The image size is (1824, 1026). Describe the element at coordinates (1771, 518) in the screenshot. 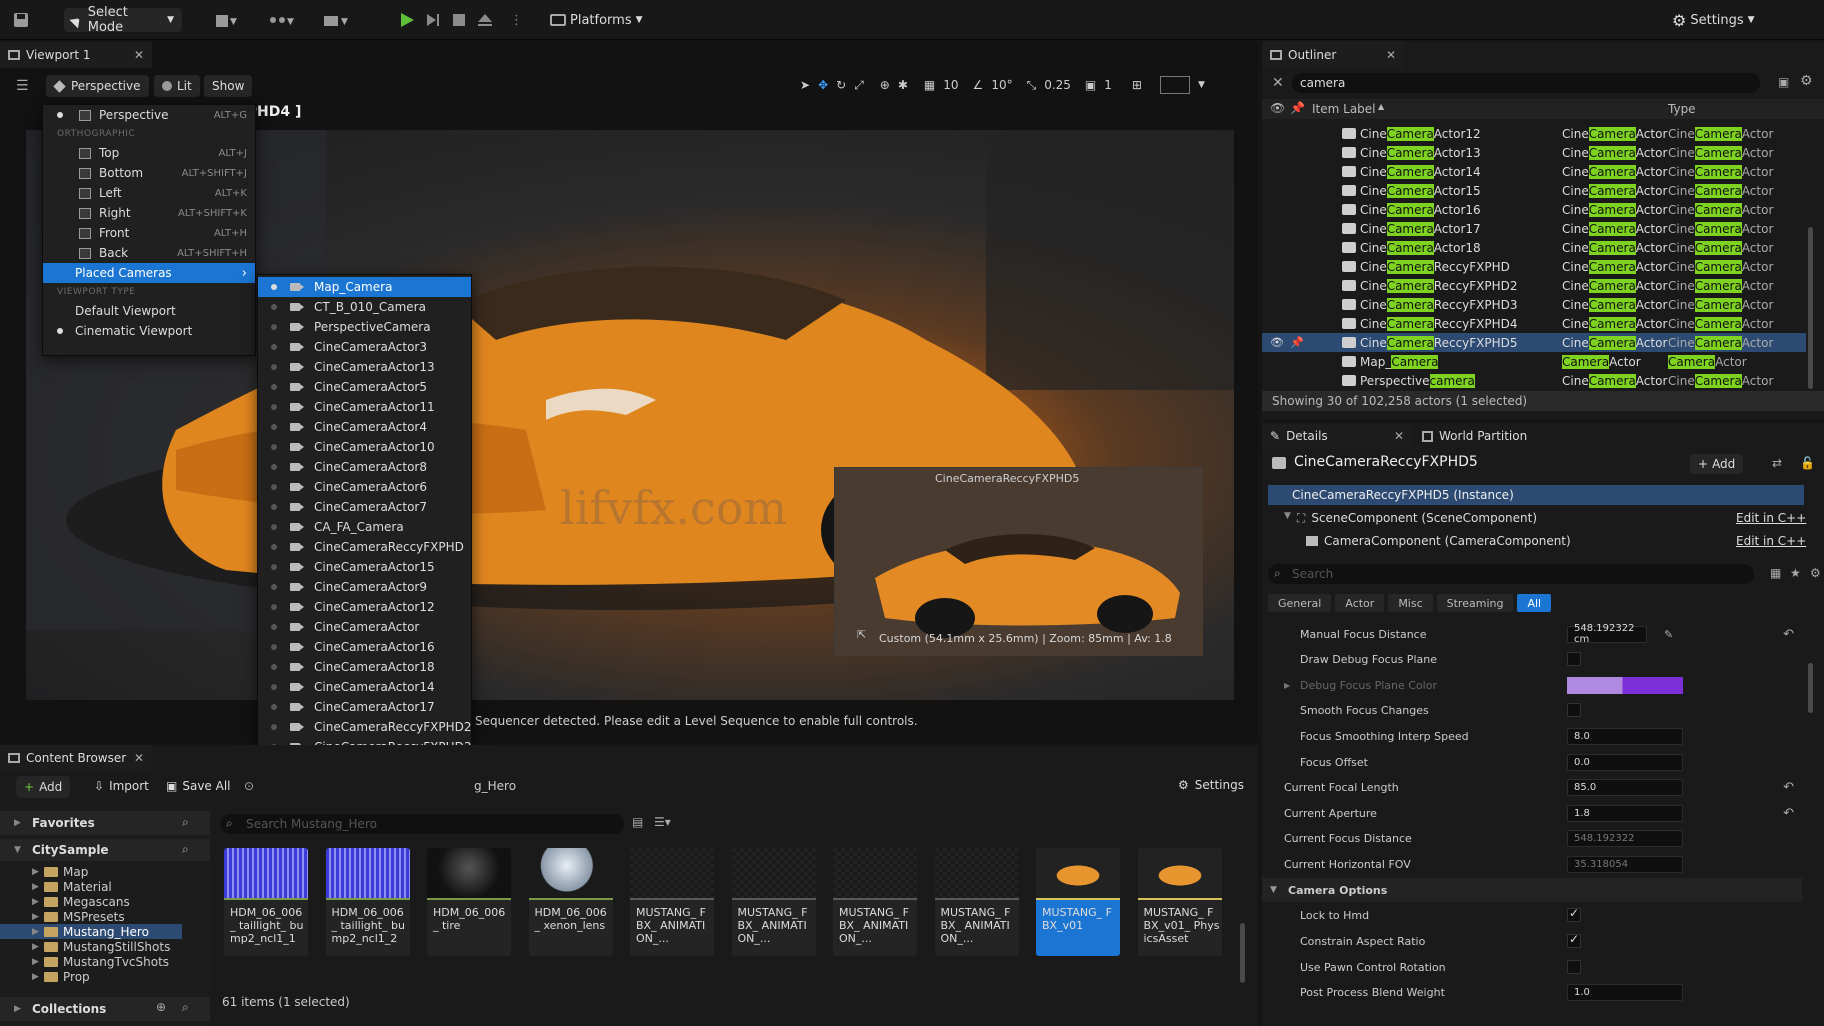

I see `edit-cpp-link: Edit in C++` at that location.